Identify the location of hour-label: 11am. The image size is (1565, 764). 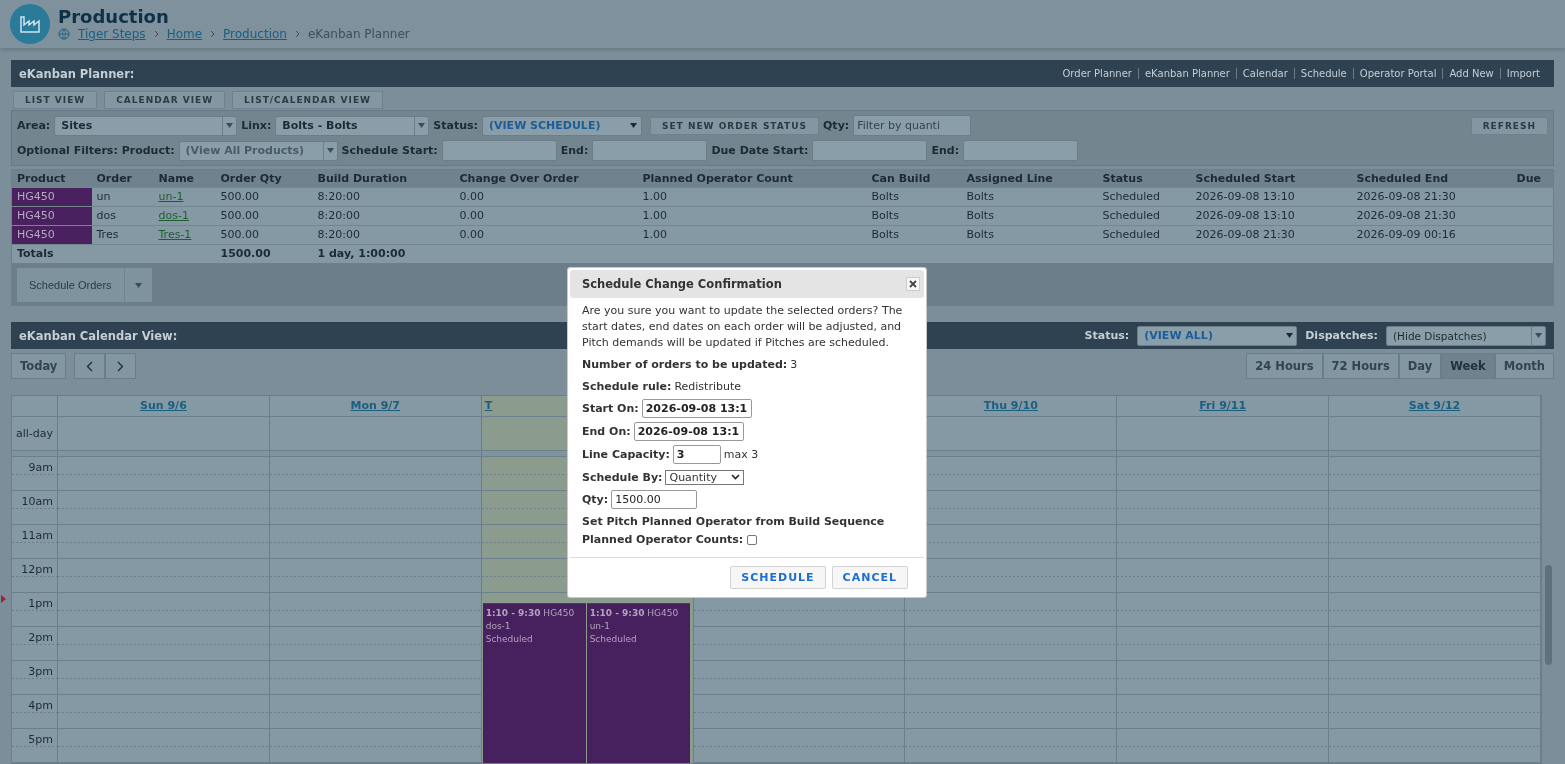
(37, 535).